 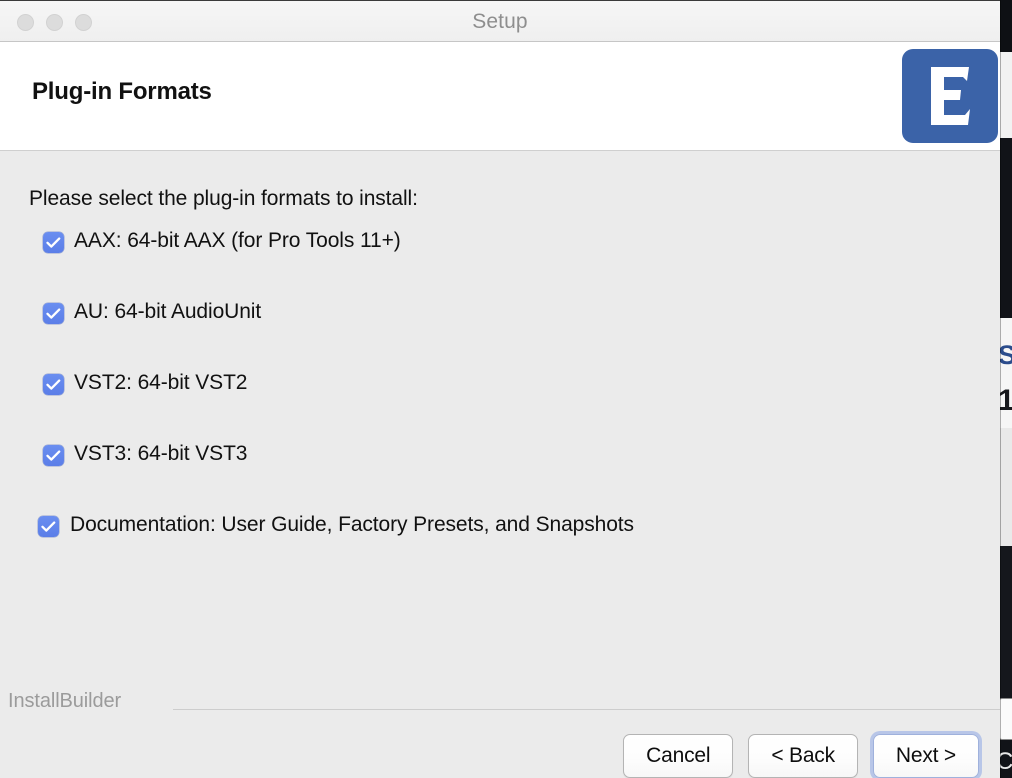 I want to click on footer-area: InstallBuilder Cancel < Back Next >, so click(x=500, y=724).